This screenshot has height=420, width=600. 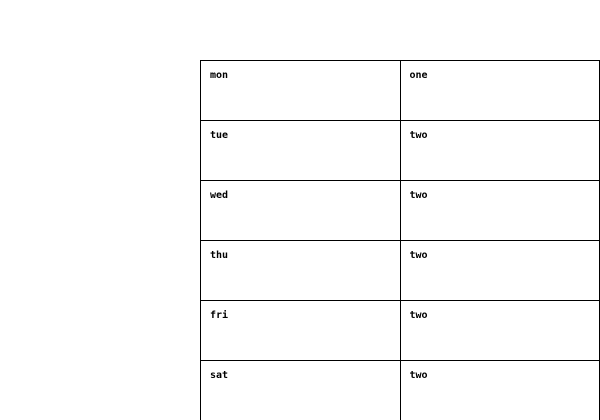 I want to click on day-cell: thu, so click(x=300, y=270).